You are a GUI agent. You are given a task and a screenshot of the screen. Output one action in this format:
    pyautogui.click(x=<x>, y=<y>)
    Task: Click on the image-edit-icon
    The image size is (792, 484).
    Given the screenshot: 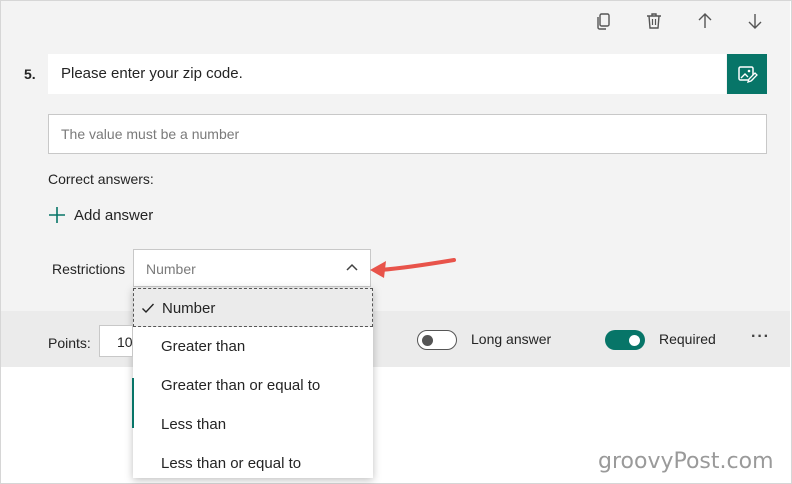 What is the action you would take?
    pyautogui.click(x=748, y=75)
    